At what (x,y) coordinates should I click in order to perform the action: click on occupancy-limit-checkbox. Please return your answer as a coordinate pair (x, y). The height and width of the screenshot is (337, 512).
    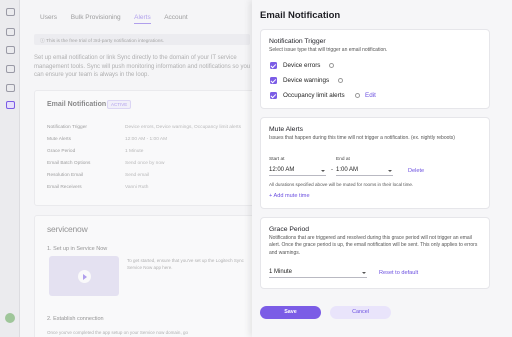
    Looking at the image, I should click on (273, 95).